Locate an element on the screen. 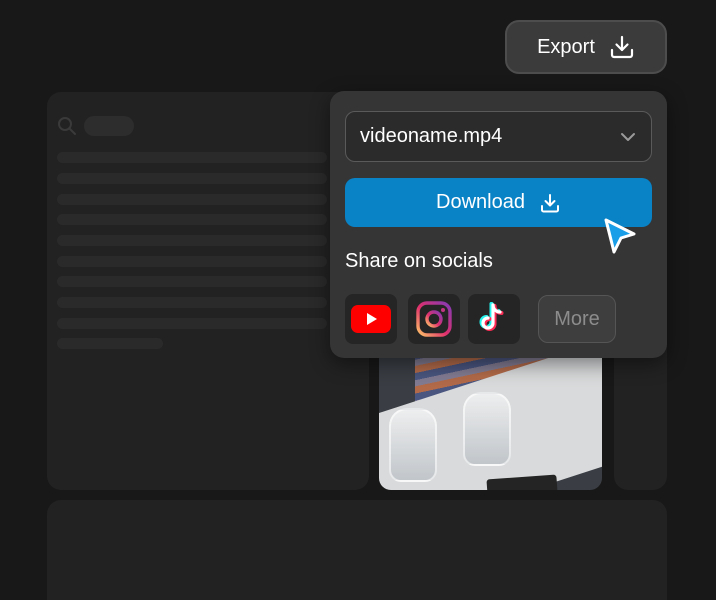 Image resolution: width=716 pixels, height=600 pixels. placeholder-pill is located at coordinates (109, 126).